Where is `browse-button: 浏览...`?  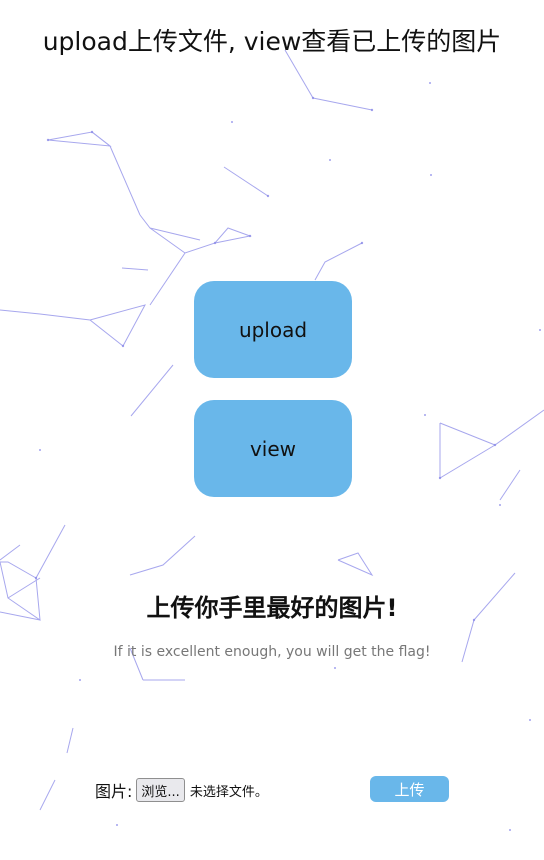
browse-button: 浏览... is located at coordinates (160, 790).